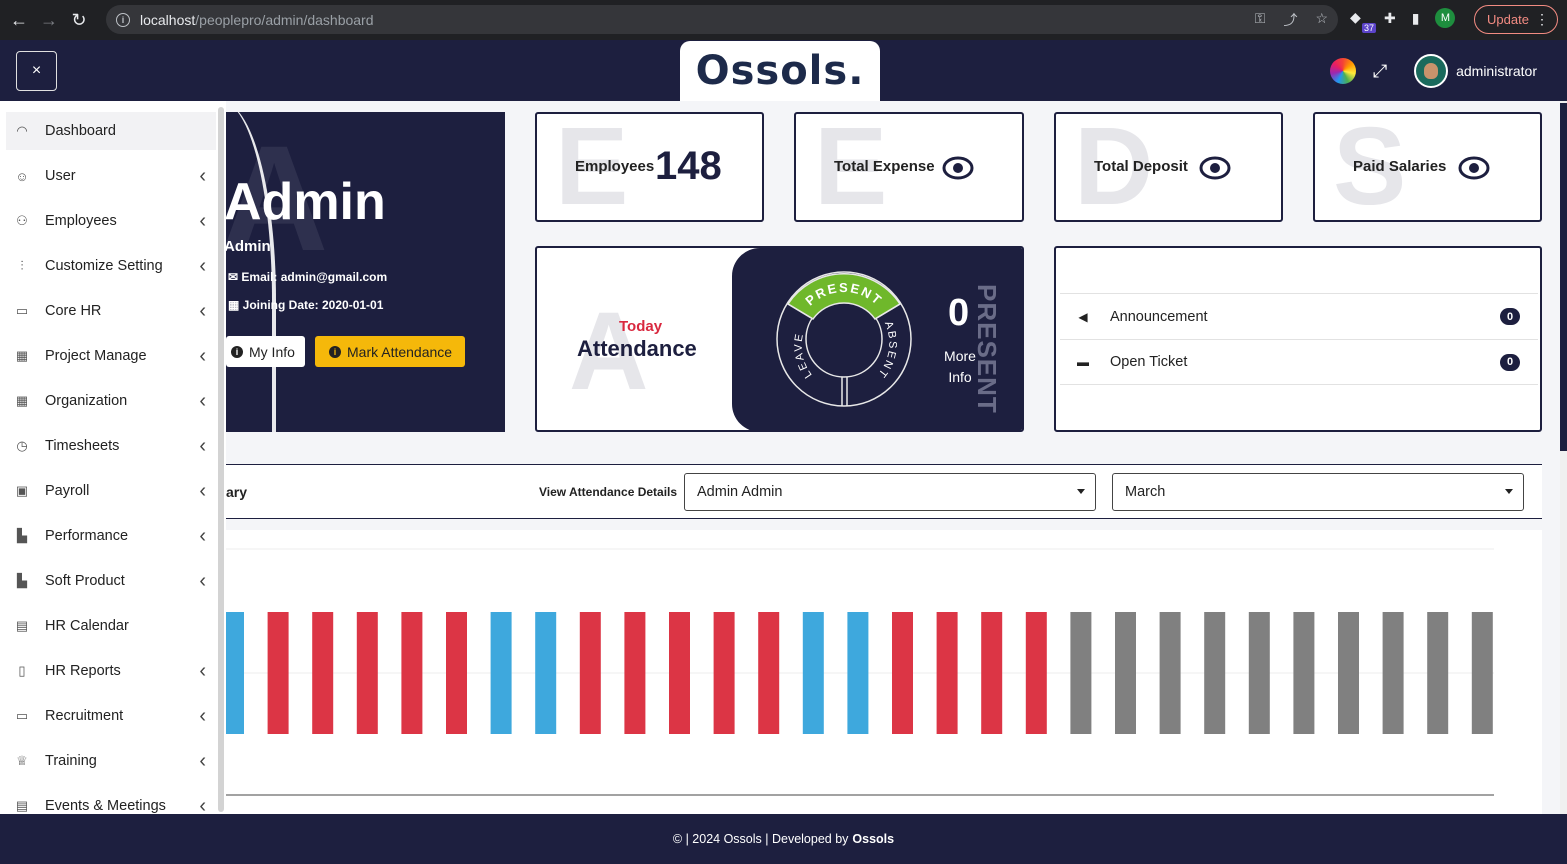 This screenshot has width=1567, height=864. What do you see at coordinates (1299, 362) in the screenshot?
I see `open-ticket-row: ▬ Open Ticket 0` at bounding box center [1299, 362].